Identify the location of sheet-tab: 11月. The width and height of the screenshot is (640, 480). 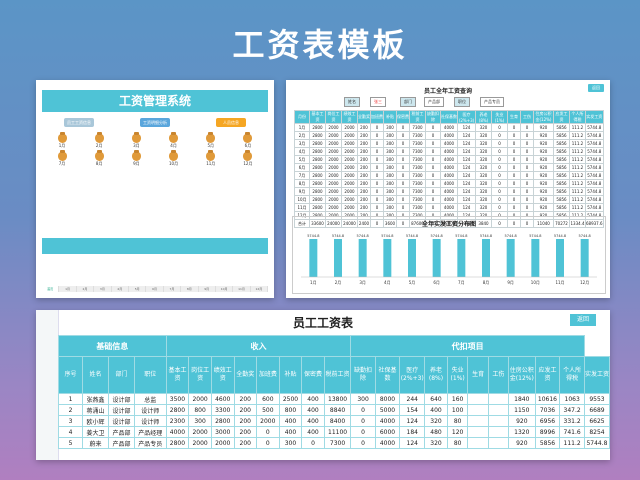
(242, 289).